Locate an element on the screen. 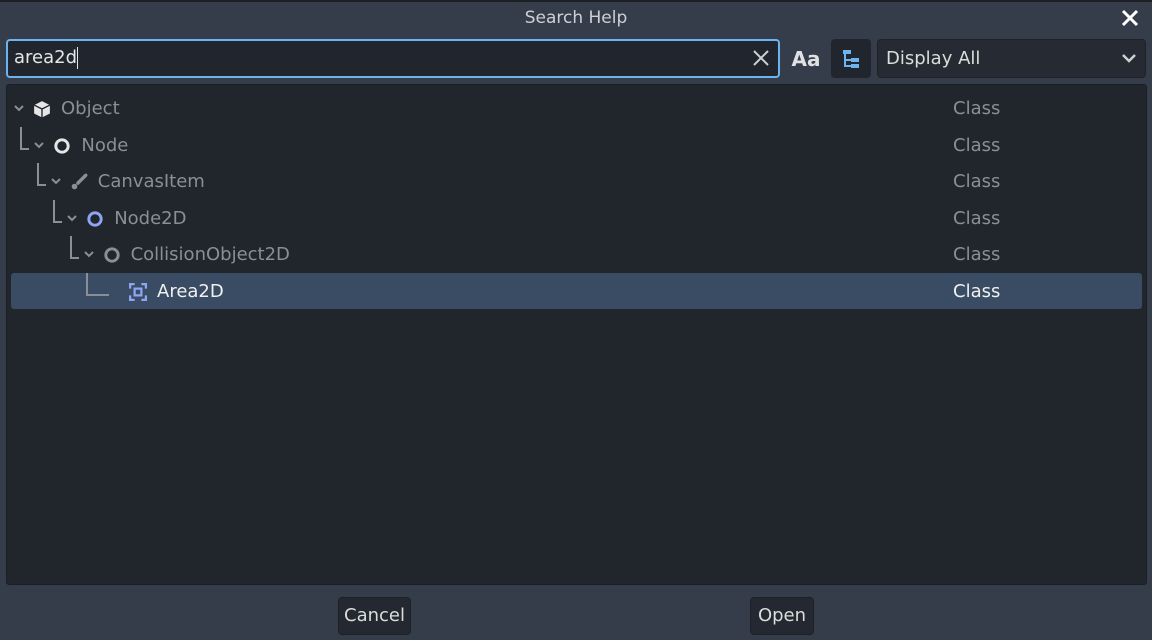 This screenshot has width=1152, height=640. open-button: Open is located at coordinates (782, 616).